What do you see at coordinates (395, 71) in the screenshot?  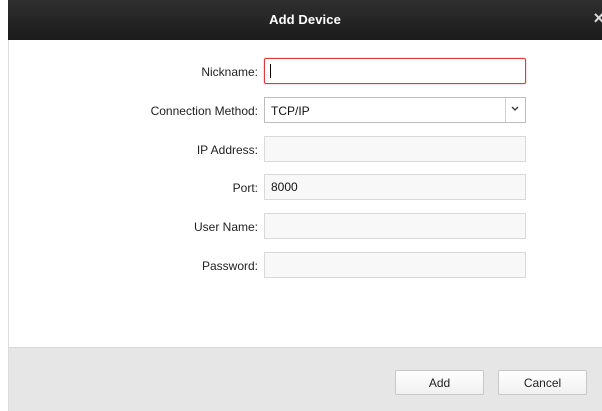 I see `nickname-field` at bounding box center [395, 71].